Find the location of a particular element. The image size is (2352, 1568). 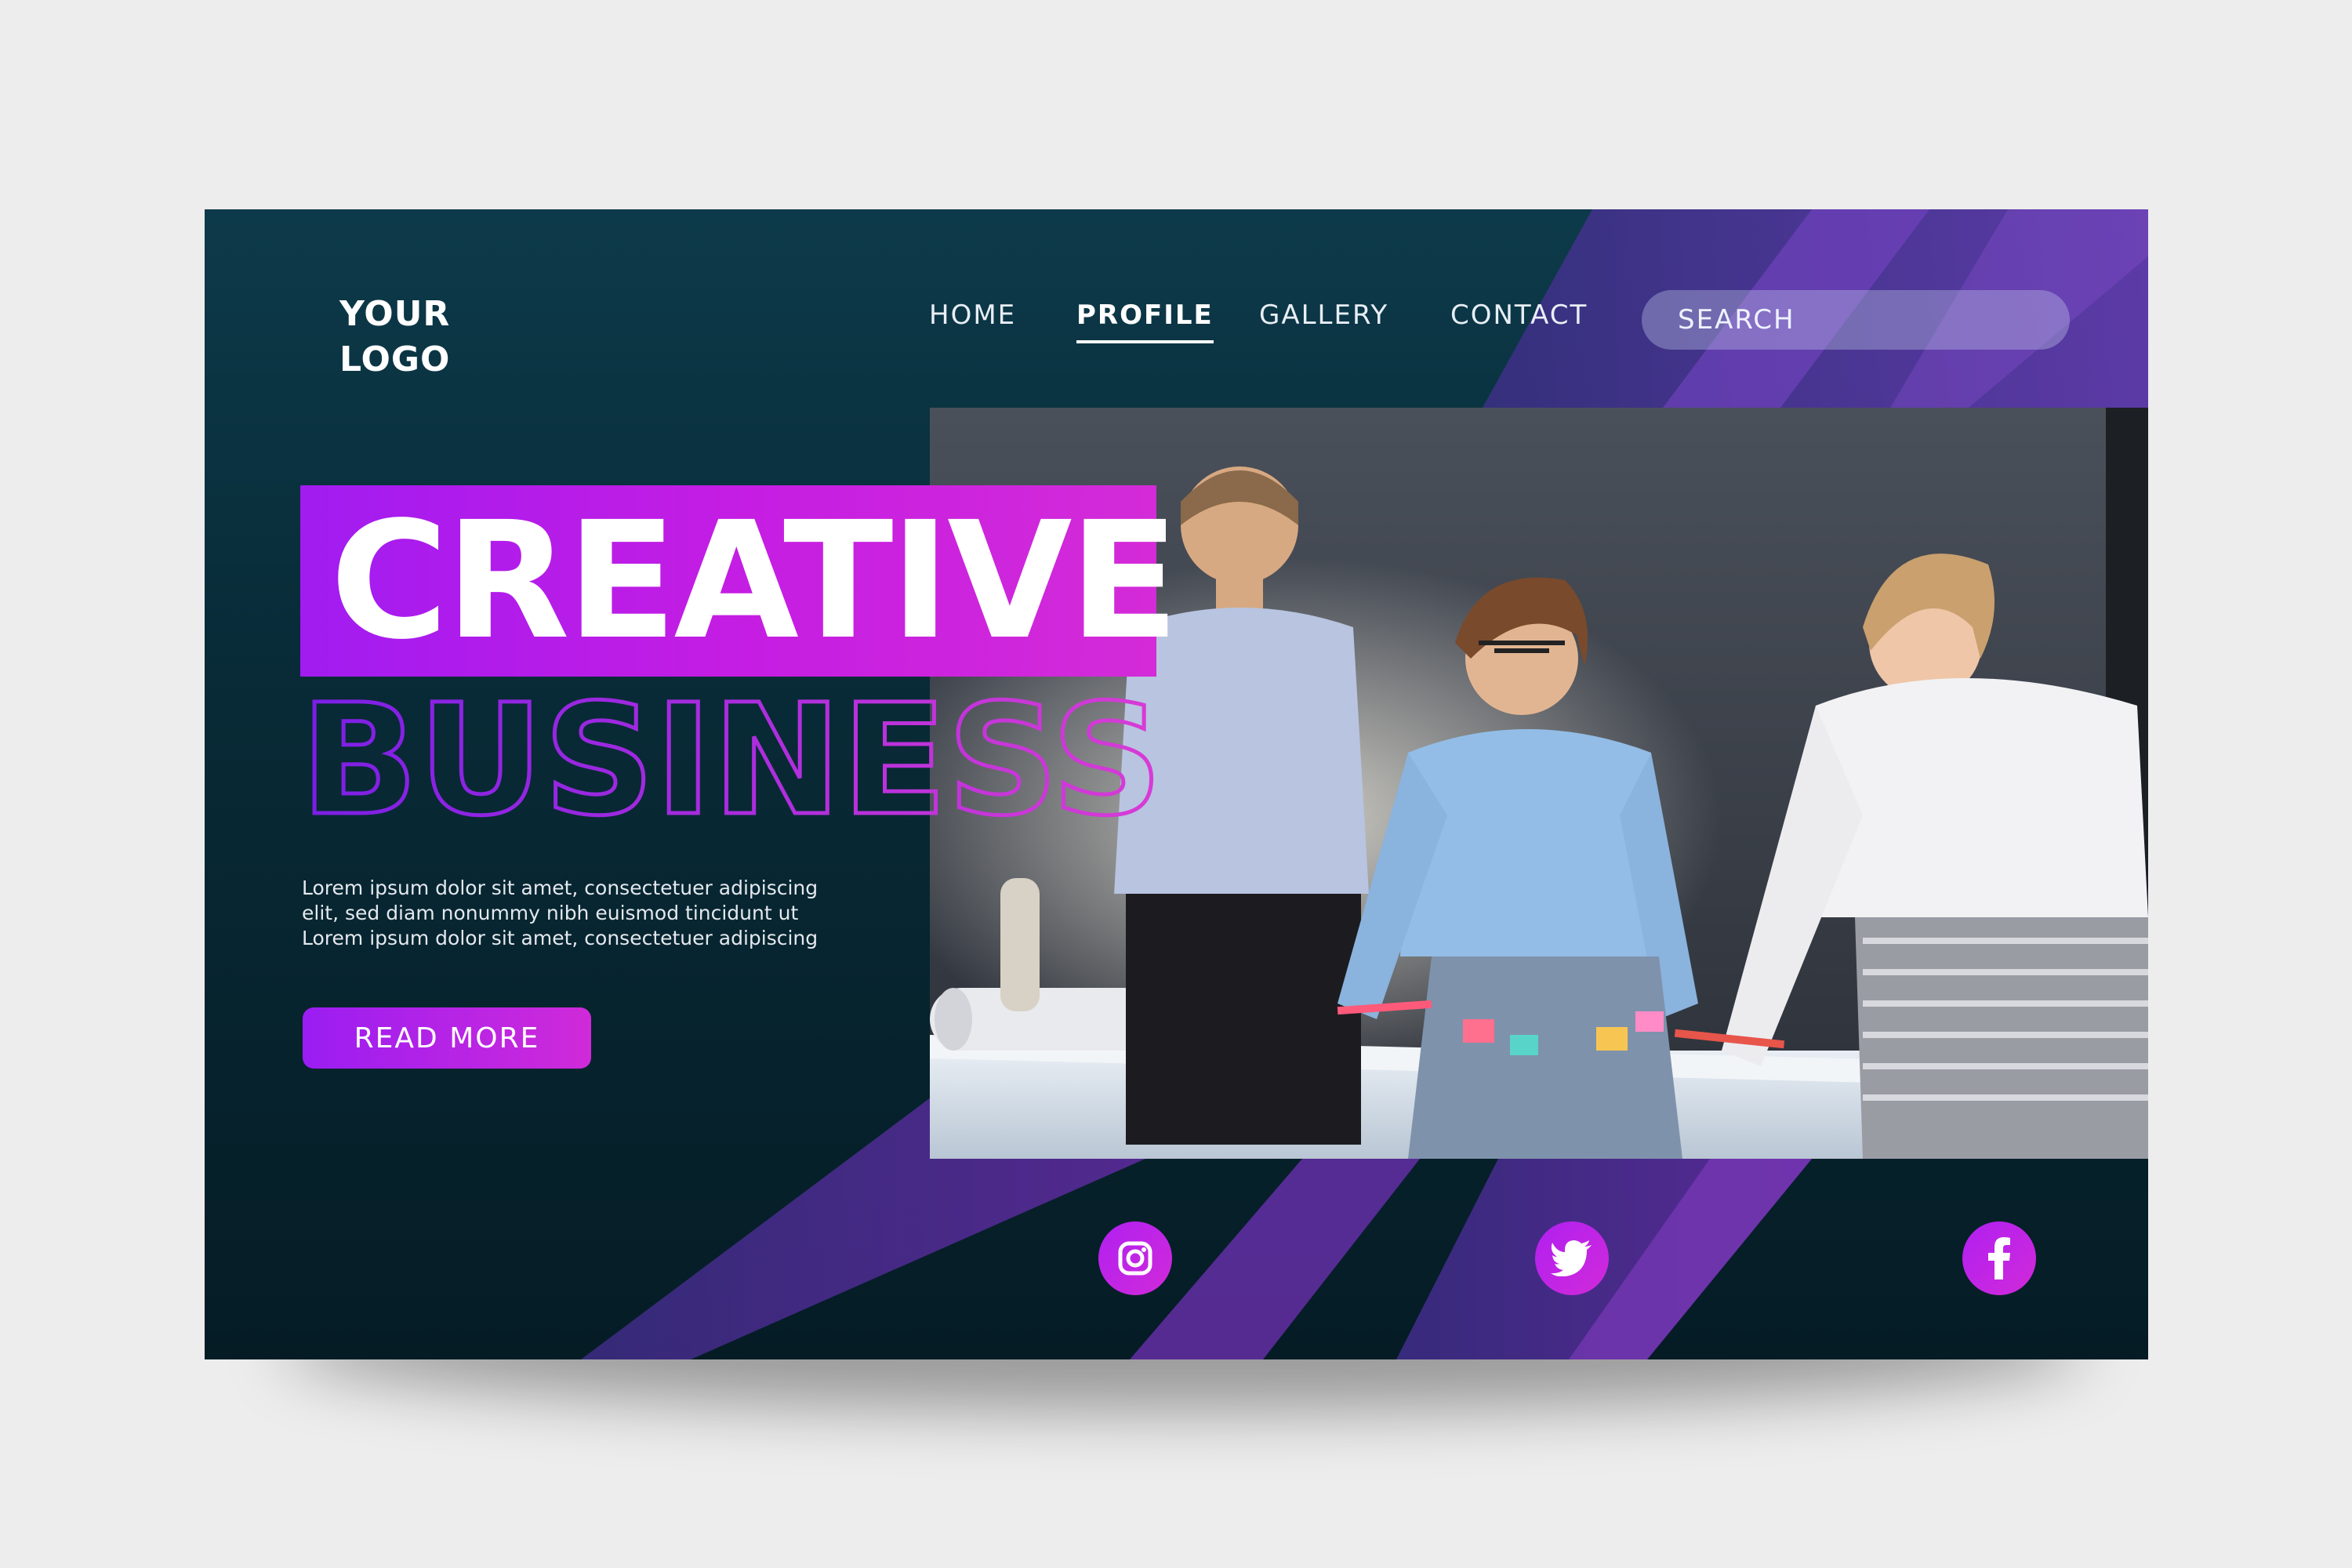

nav-home: HOME is located at coordinates (972, 315).